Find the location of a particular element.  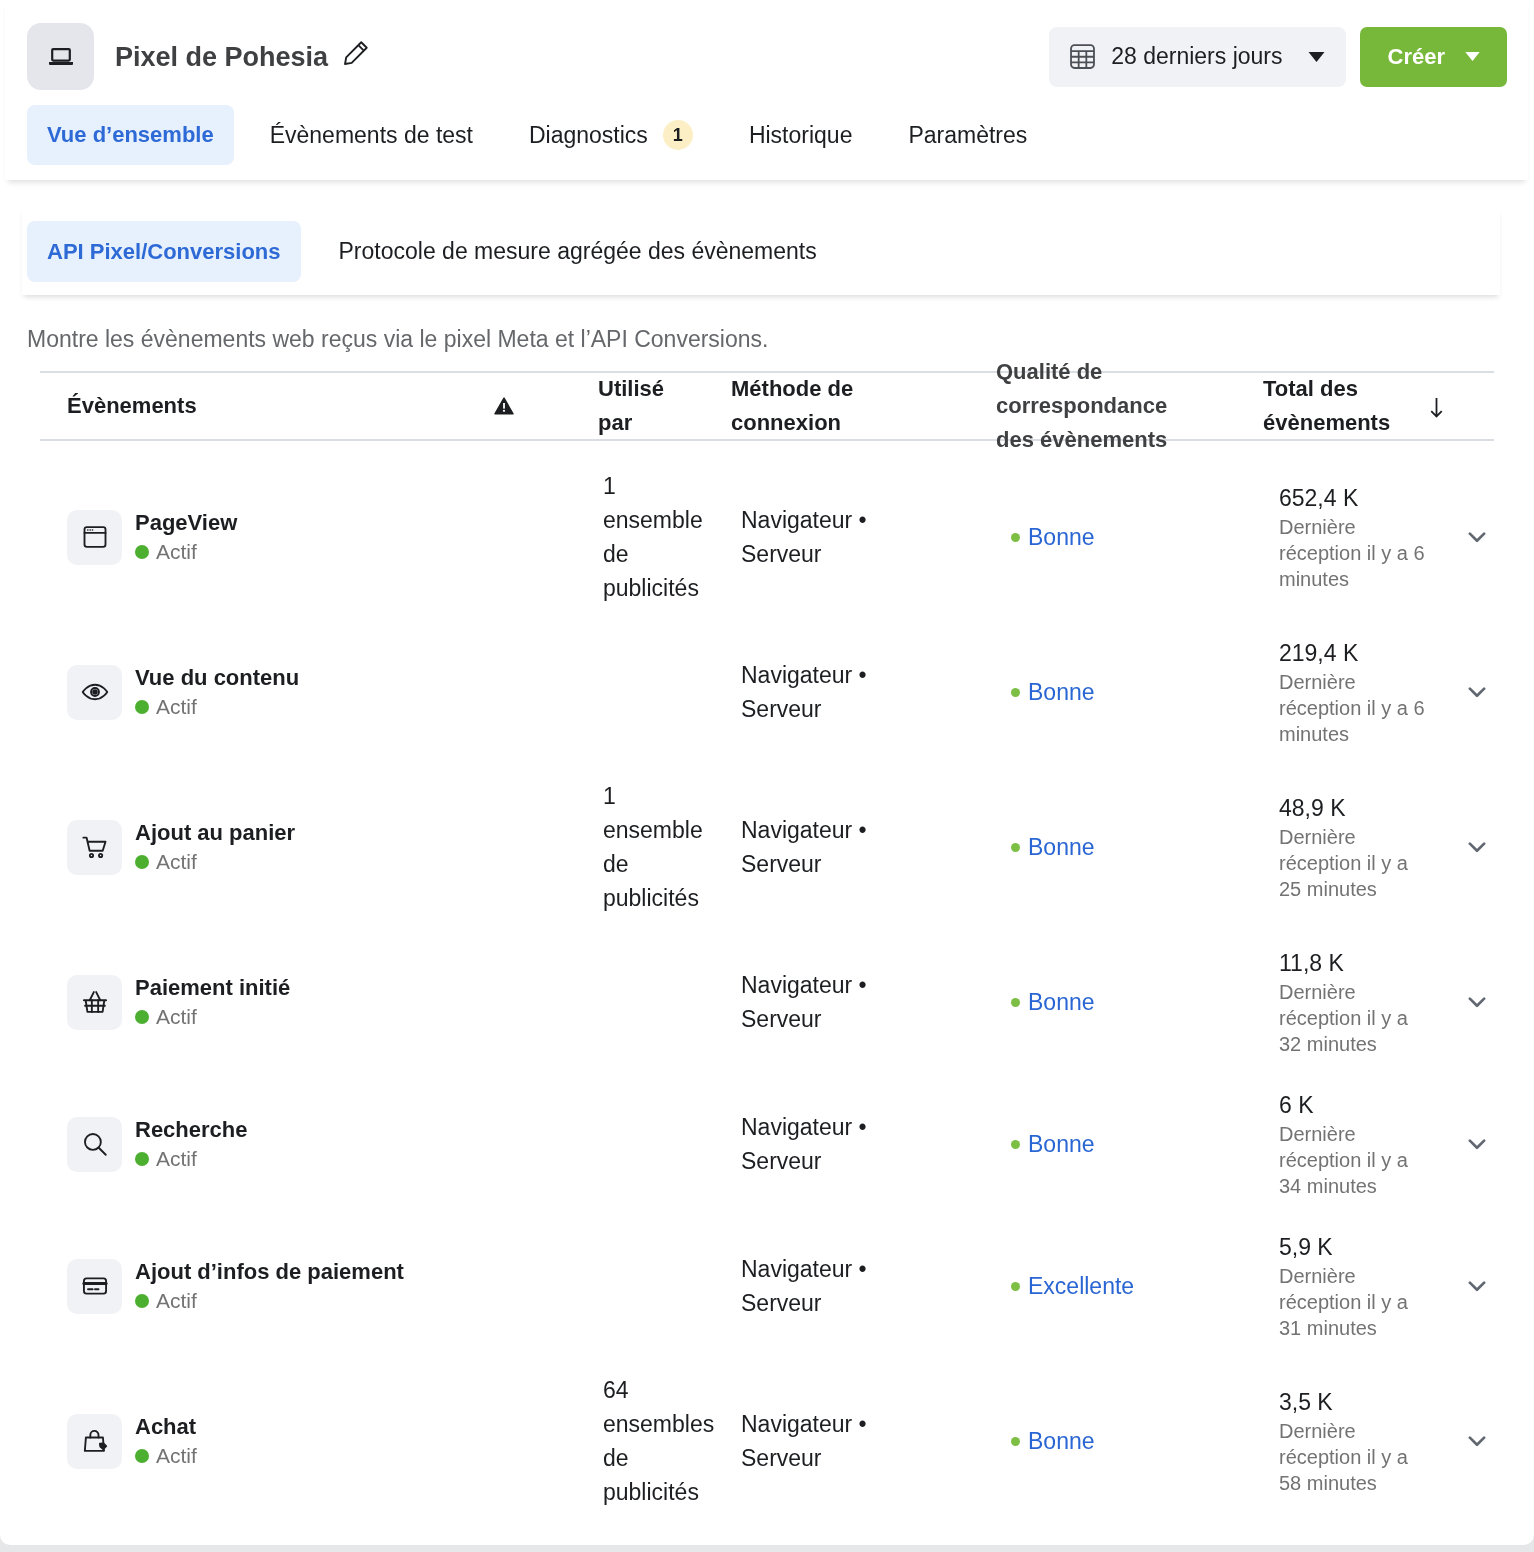

event-total: 652,4 K is located at coordinates (1319, 498).